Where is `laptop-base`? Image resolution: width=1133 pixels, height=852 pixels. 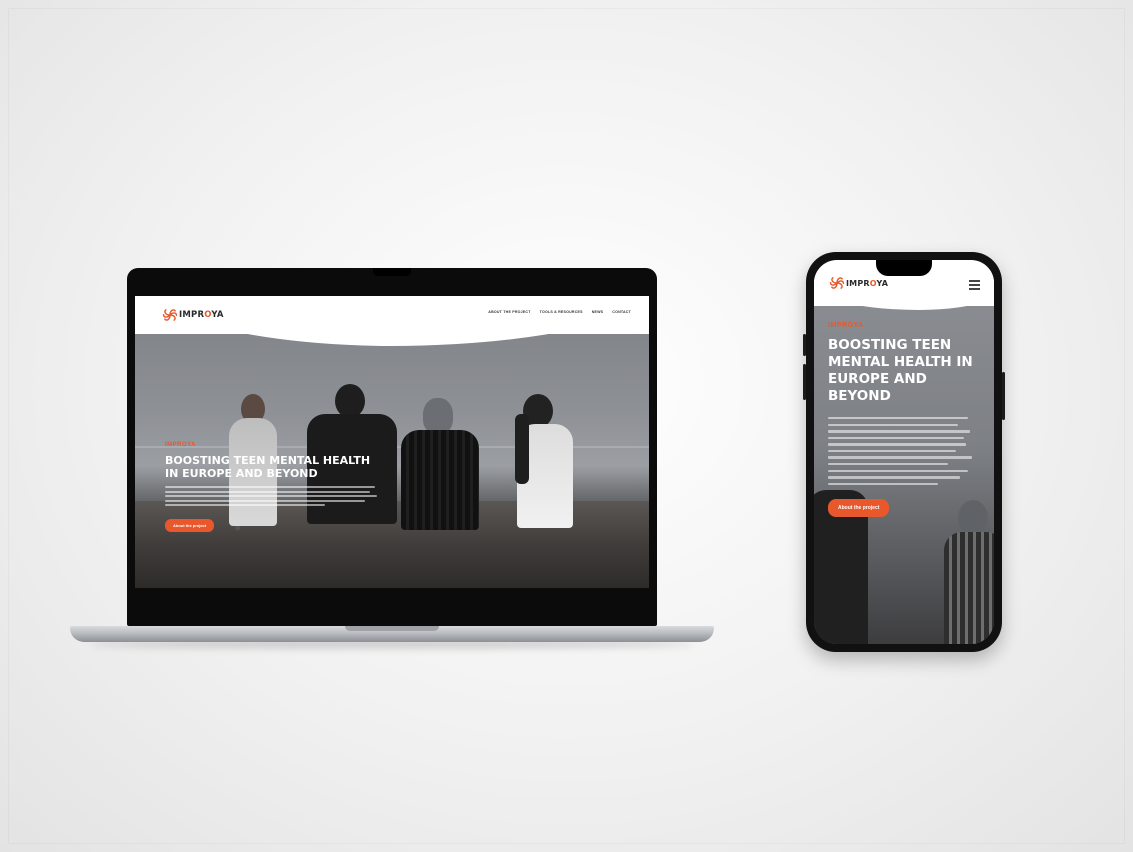
laptop-base is located at coordinates (392, 634).